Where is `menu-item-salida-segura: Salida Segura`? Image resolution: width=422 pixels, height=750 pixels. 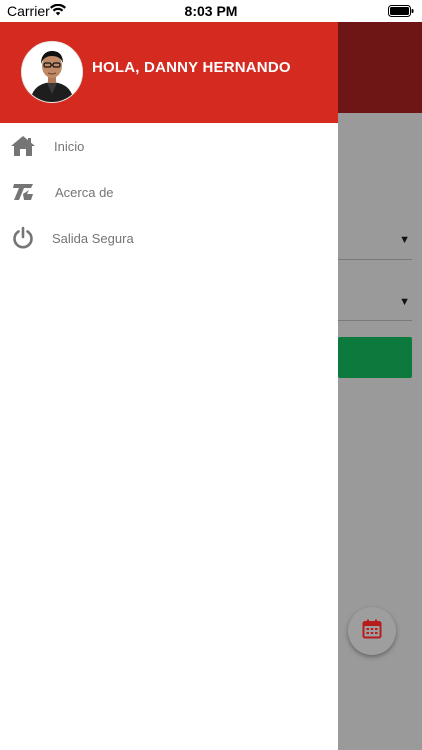 menu-item-salida-segura: Salida Segura is located at coordinates (169, 238).